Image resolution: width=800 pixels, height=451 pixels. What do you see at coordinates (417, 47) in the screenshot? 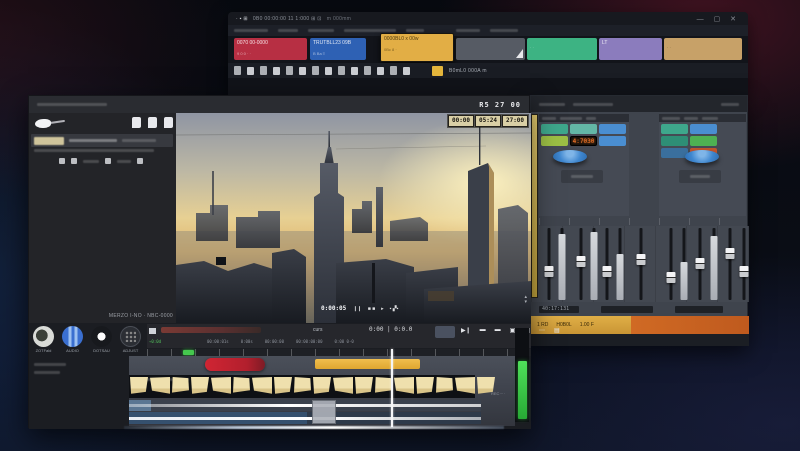
I see `timeline-clip: 0000BL0 x 00w 0Bc 8 ·` at bounding box center [417, 47].